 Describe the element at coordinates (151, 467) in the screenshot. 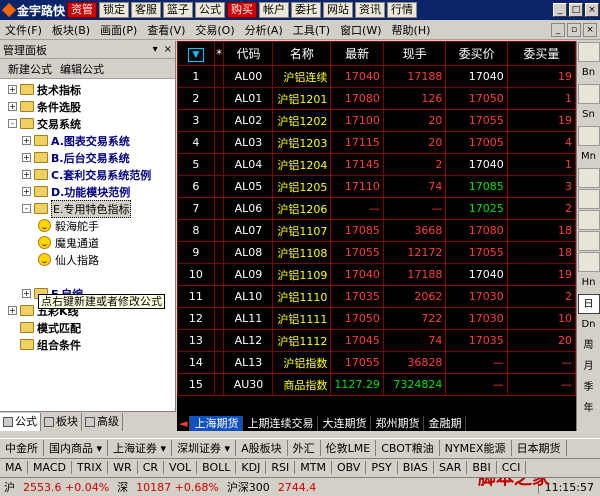

I see `indicator-button-4: CR` at that location.